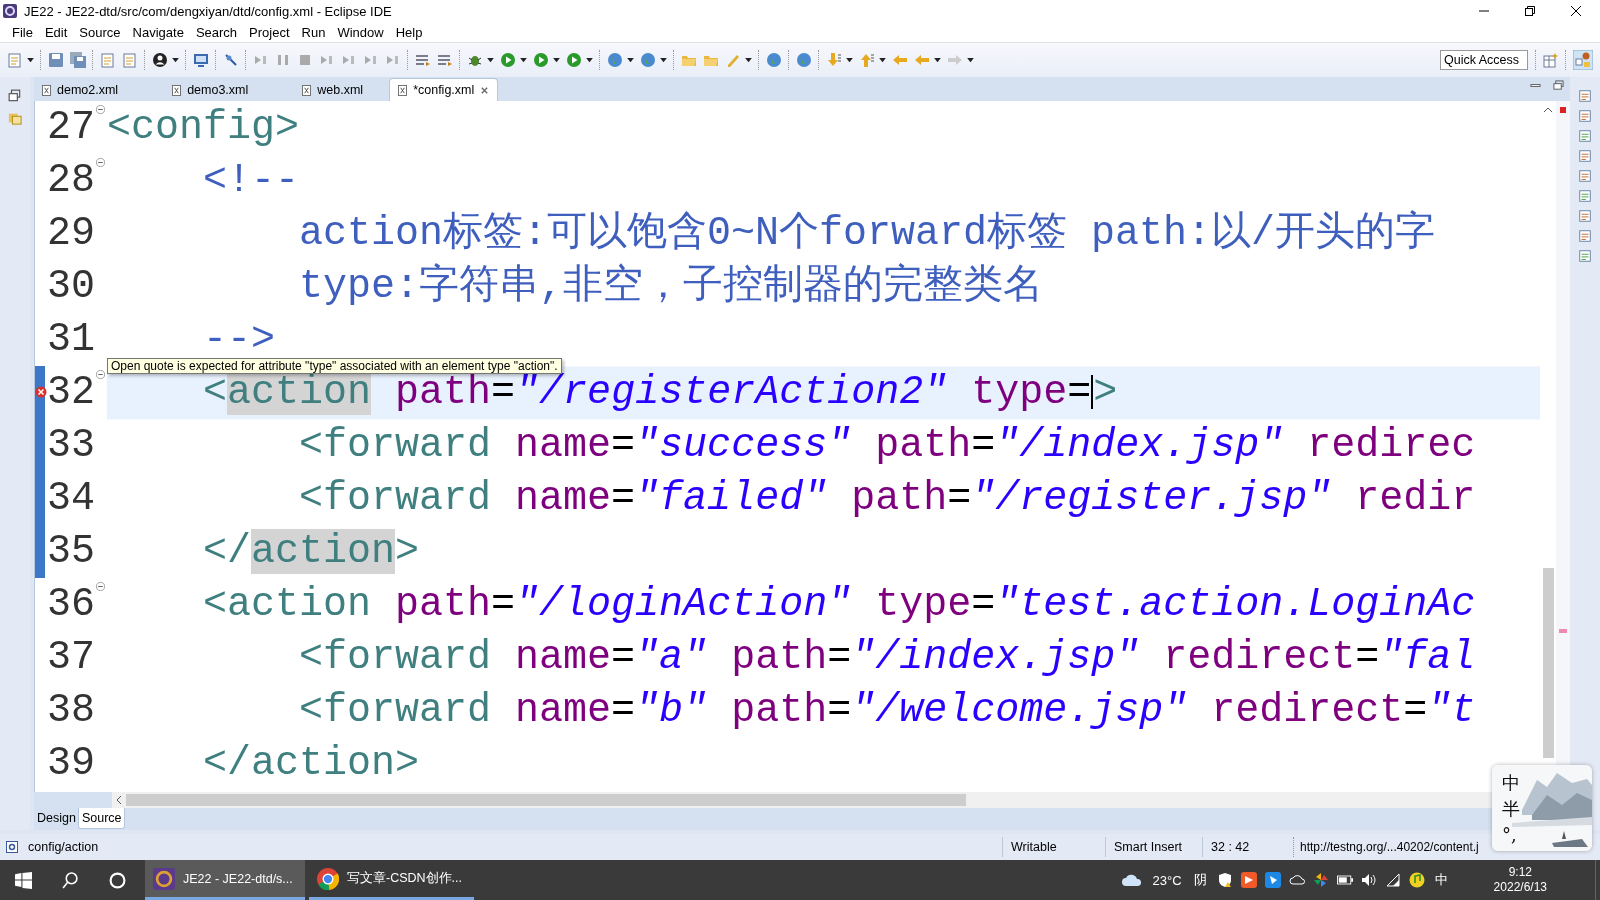 This screenshot has height=900, width=1600. Describe the element at coordinates (78, 60) in the screenshot. I see `save-all-icon` at that location.